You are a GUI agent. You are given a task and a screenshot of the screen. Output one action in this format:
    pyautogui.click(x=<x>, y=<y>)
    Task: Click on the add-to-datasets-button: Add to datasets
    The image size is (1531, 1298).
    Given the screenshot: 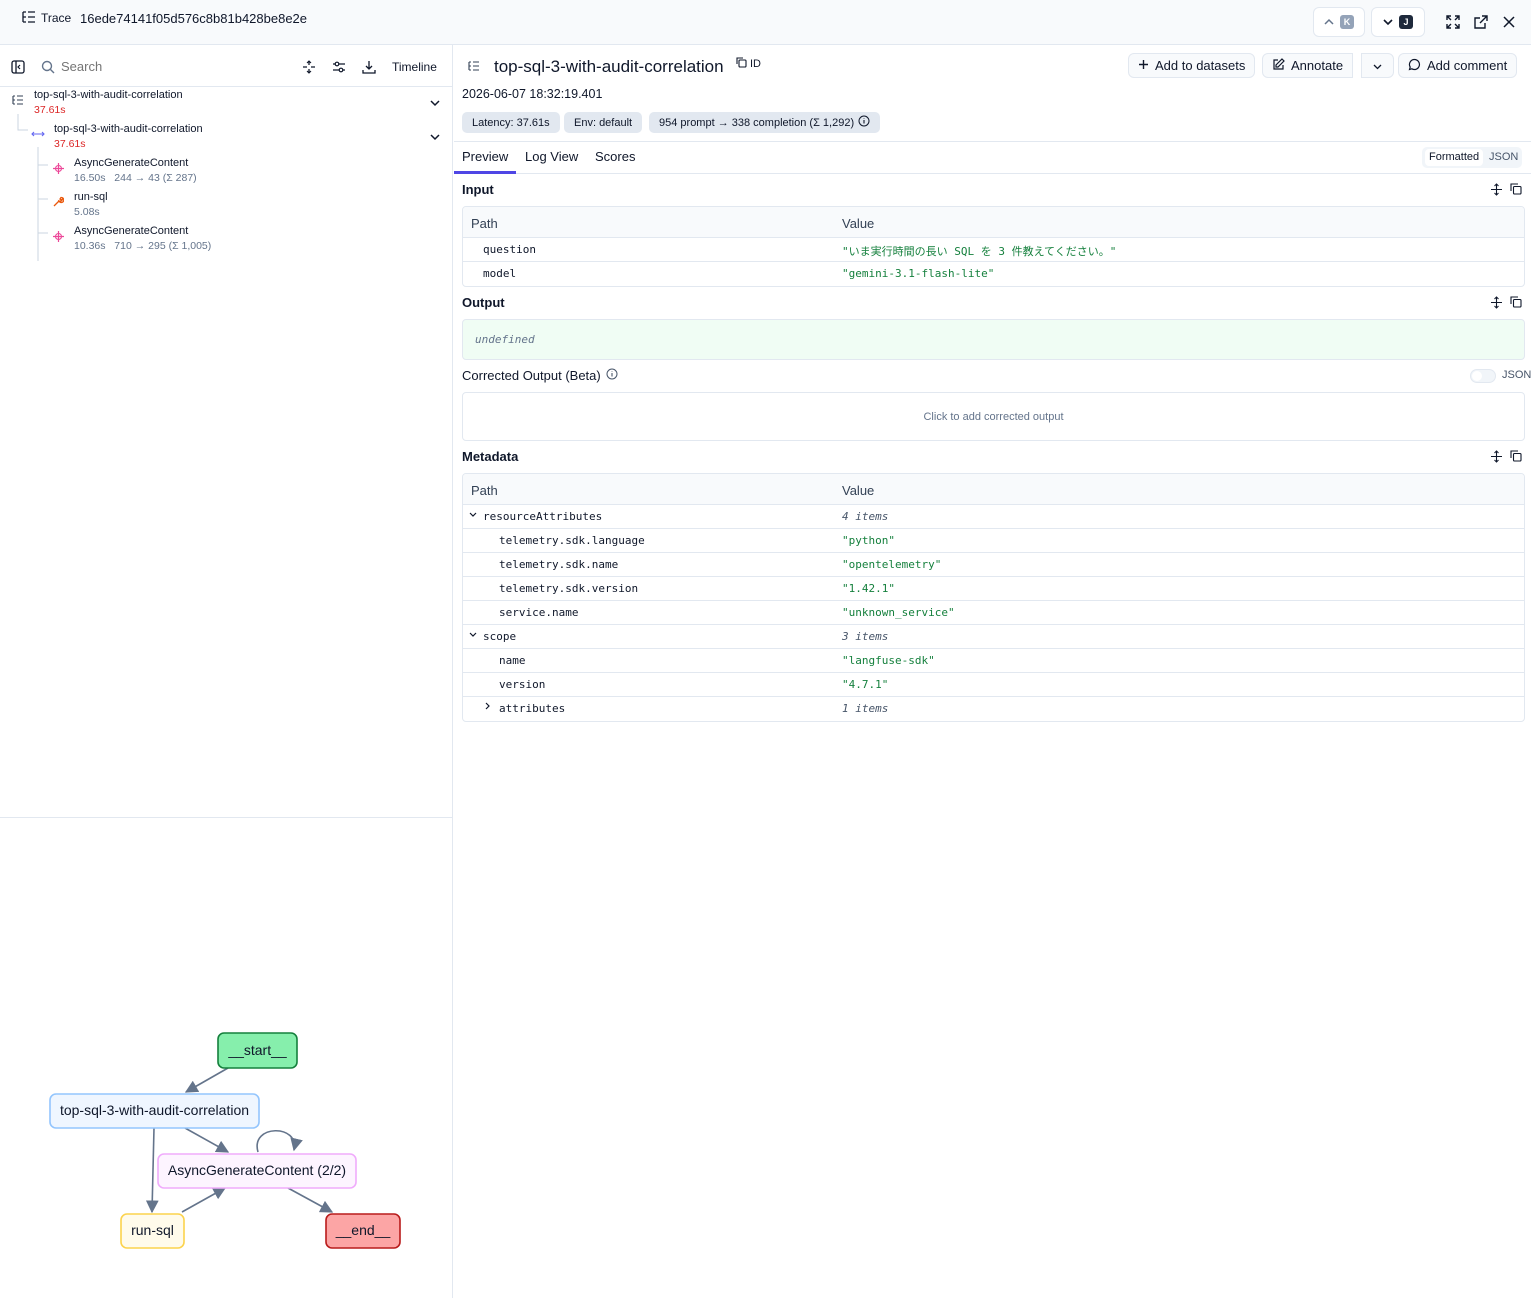 What is the action you would take?
    pyautogui.click(x=1192, y=65)
    